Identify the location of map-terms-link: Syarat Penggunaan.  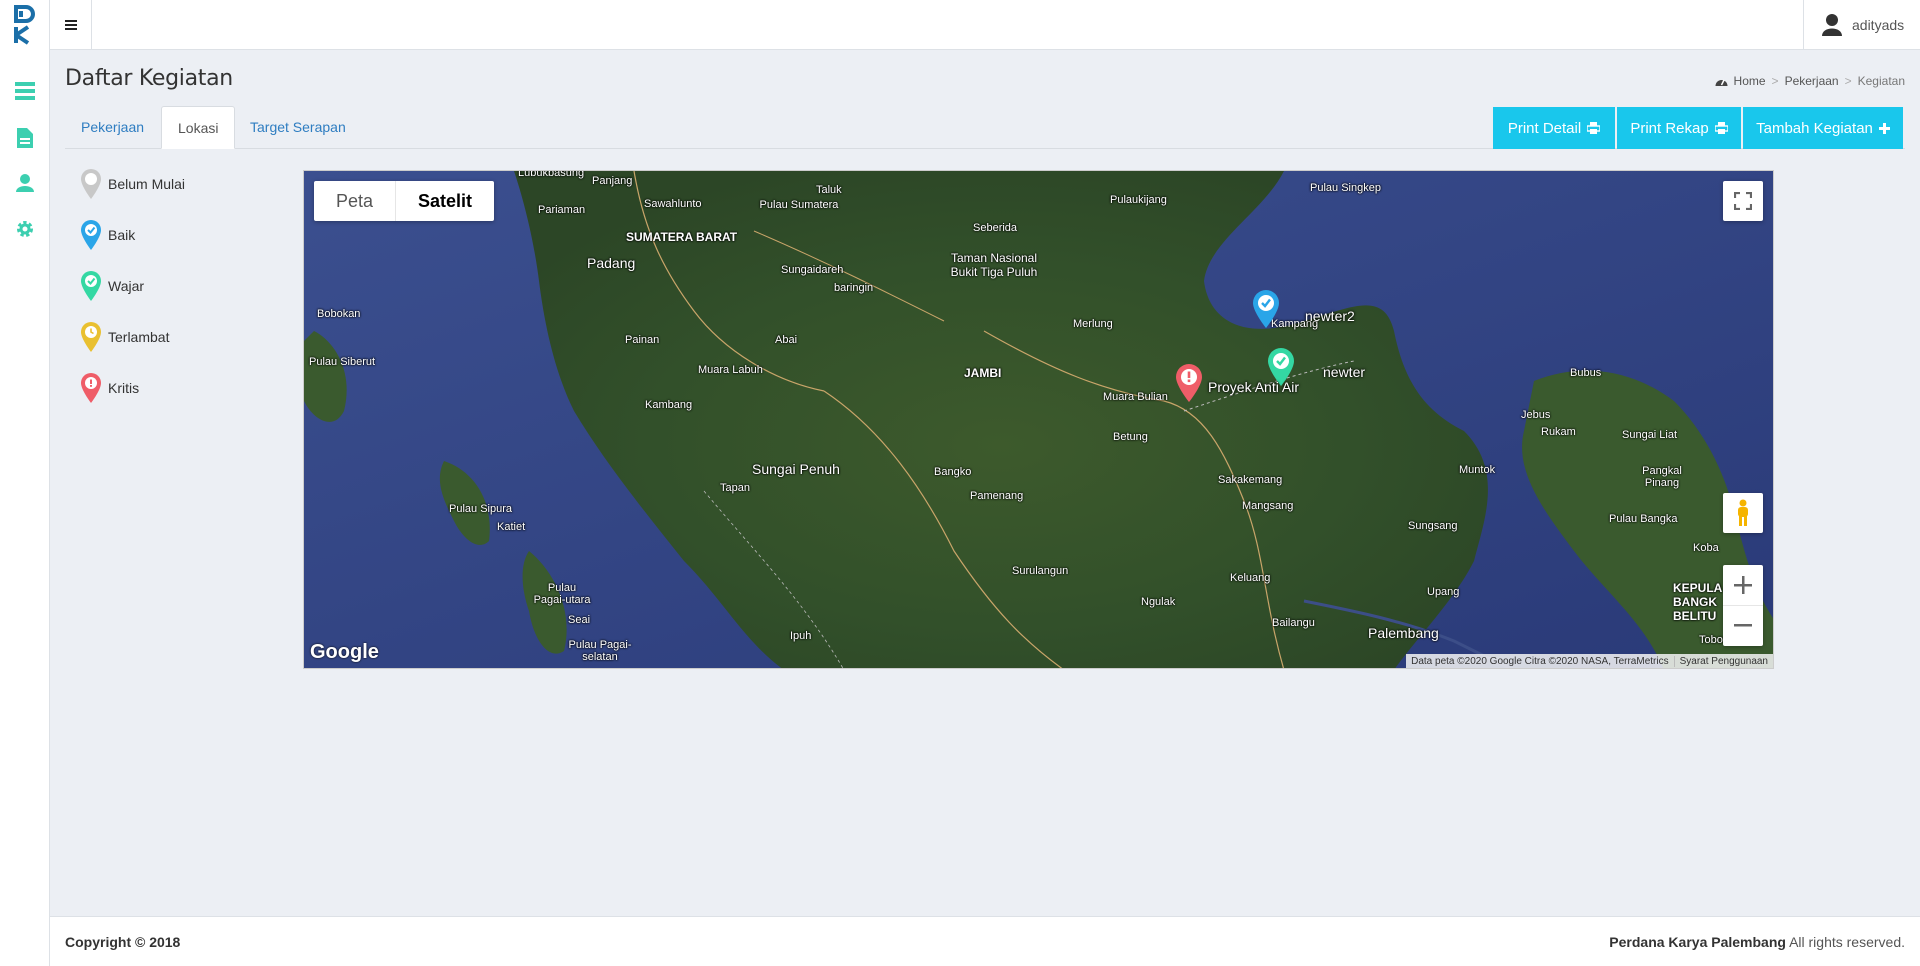
(1723, 661).